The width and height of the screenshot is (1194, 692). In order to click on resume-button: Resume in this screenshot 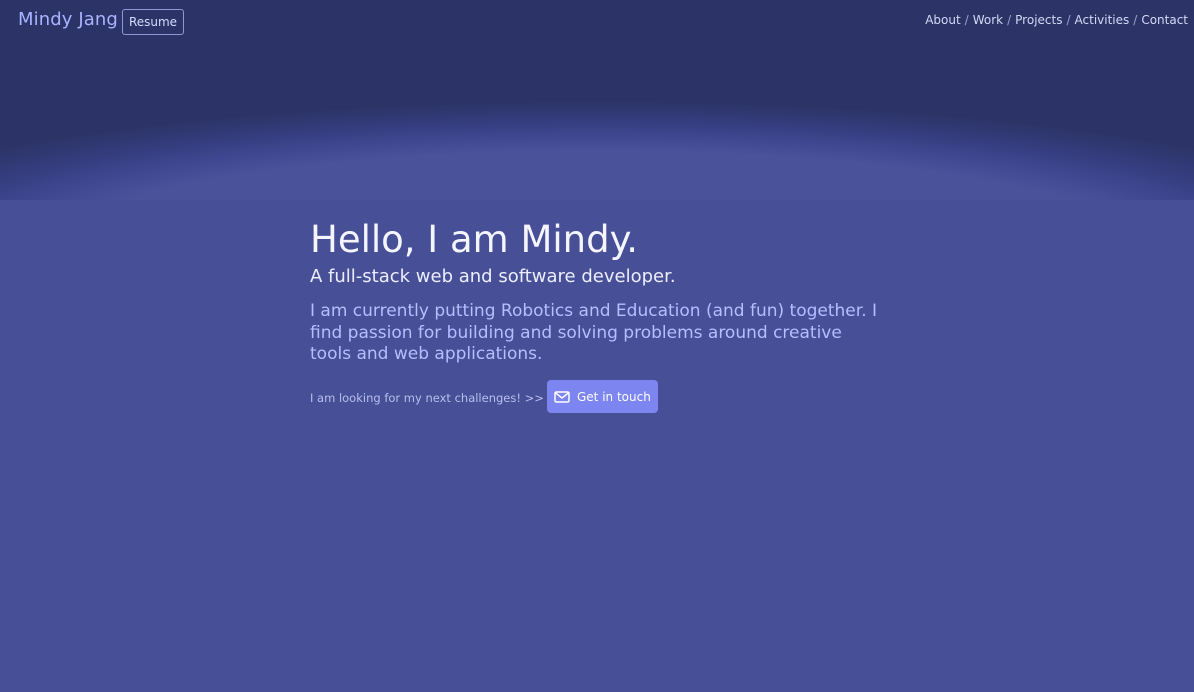, I will do `click(153, 22)`.